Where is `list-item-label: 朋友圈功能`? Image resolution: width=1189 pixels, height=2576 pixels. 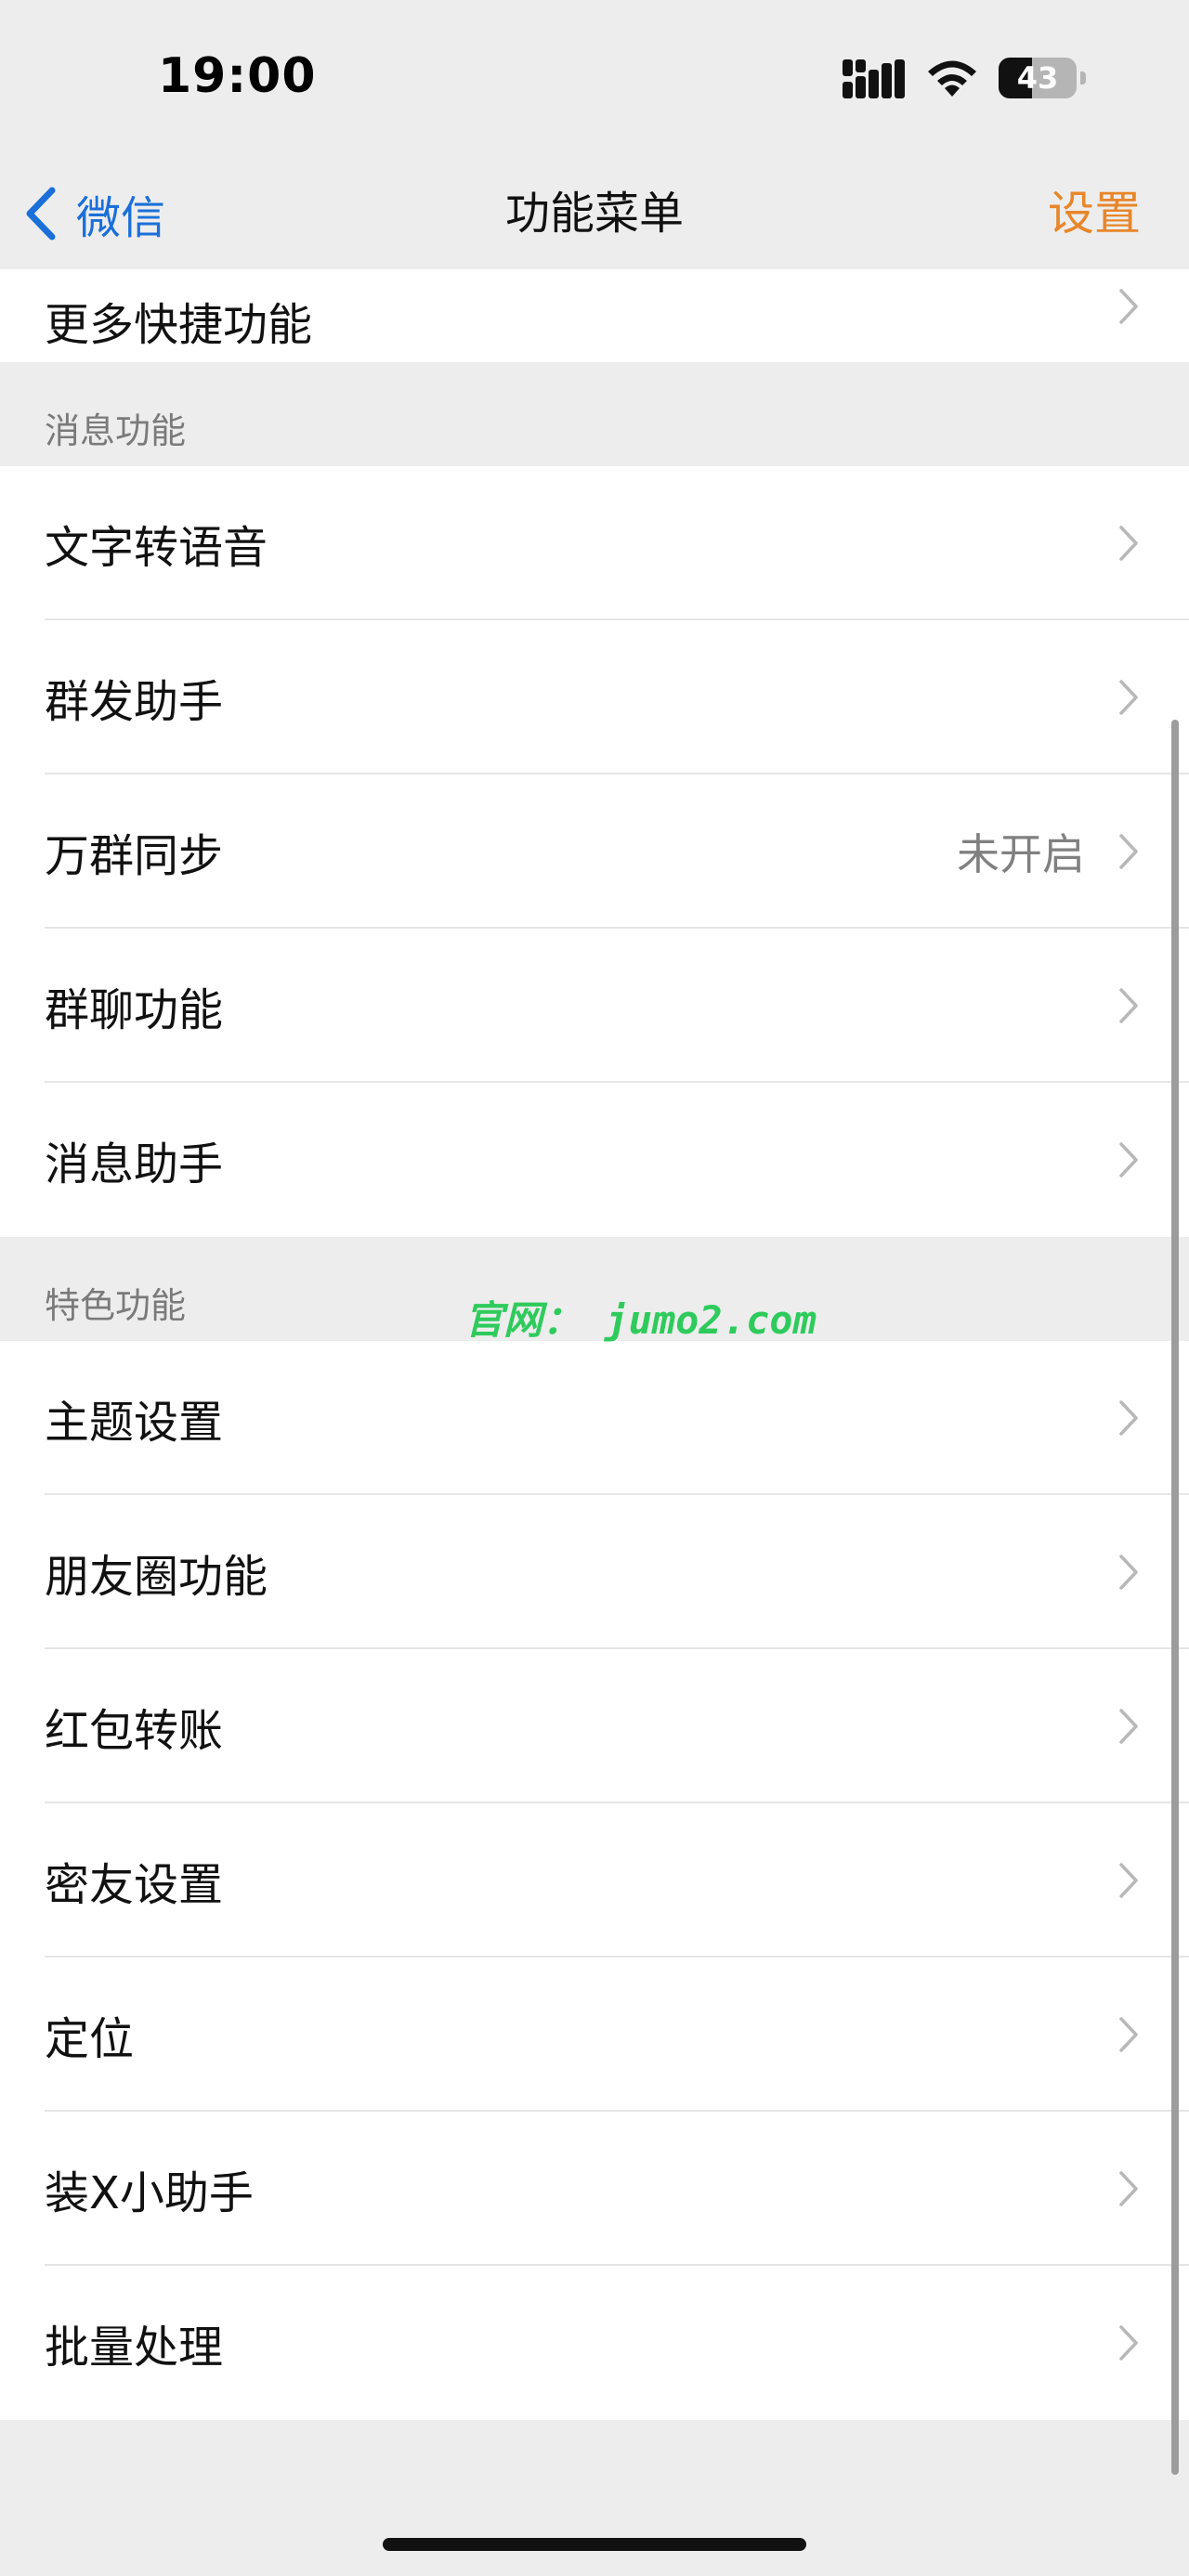 list-item-label: 朋友圈功能 is located at coordinates (157, 1577).